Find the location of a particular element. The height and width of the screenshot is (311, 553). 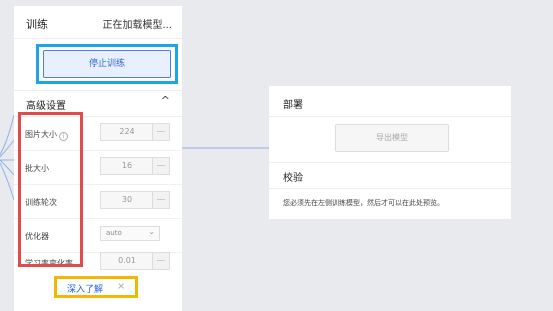

image-size-input: 224 is located at coordinates (135, 132).